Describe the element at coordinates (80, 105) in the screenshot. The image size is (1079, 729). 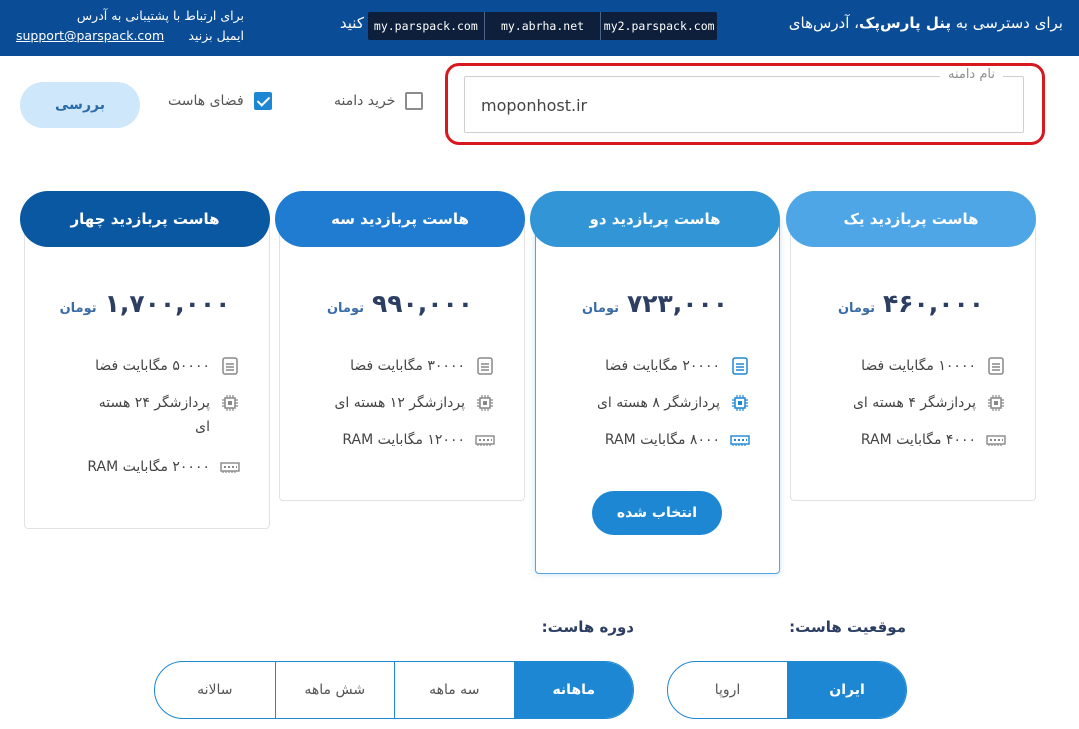
I see `check-domain-button: بررسی` at that location.